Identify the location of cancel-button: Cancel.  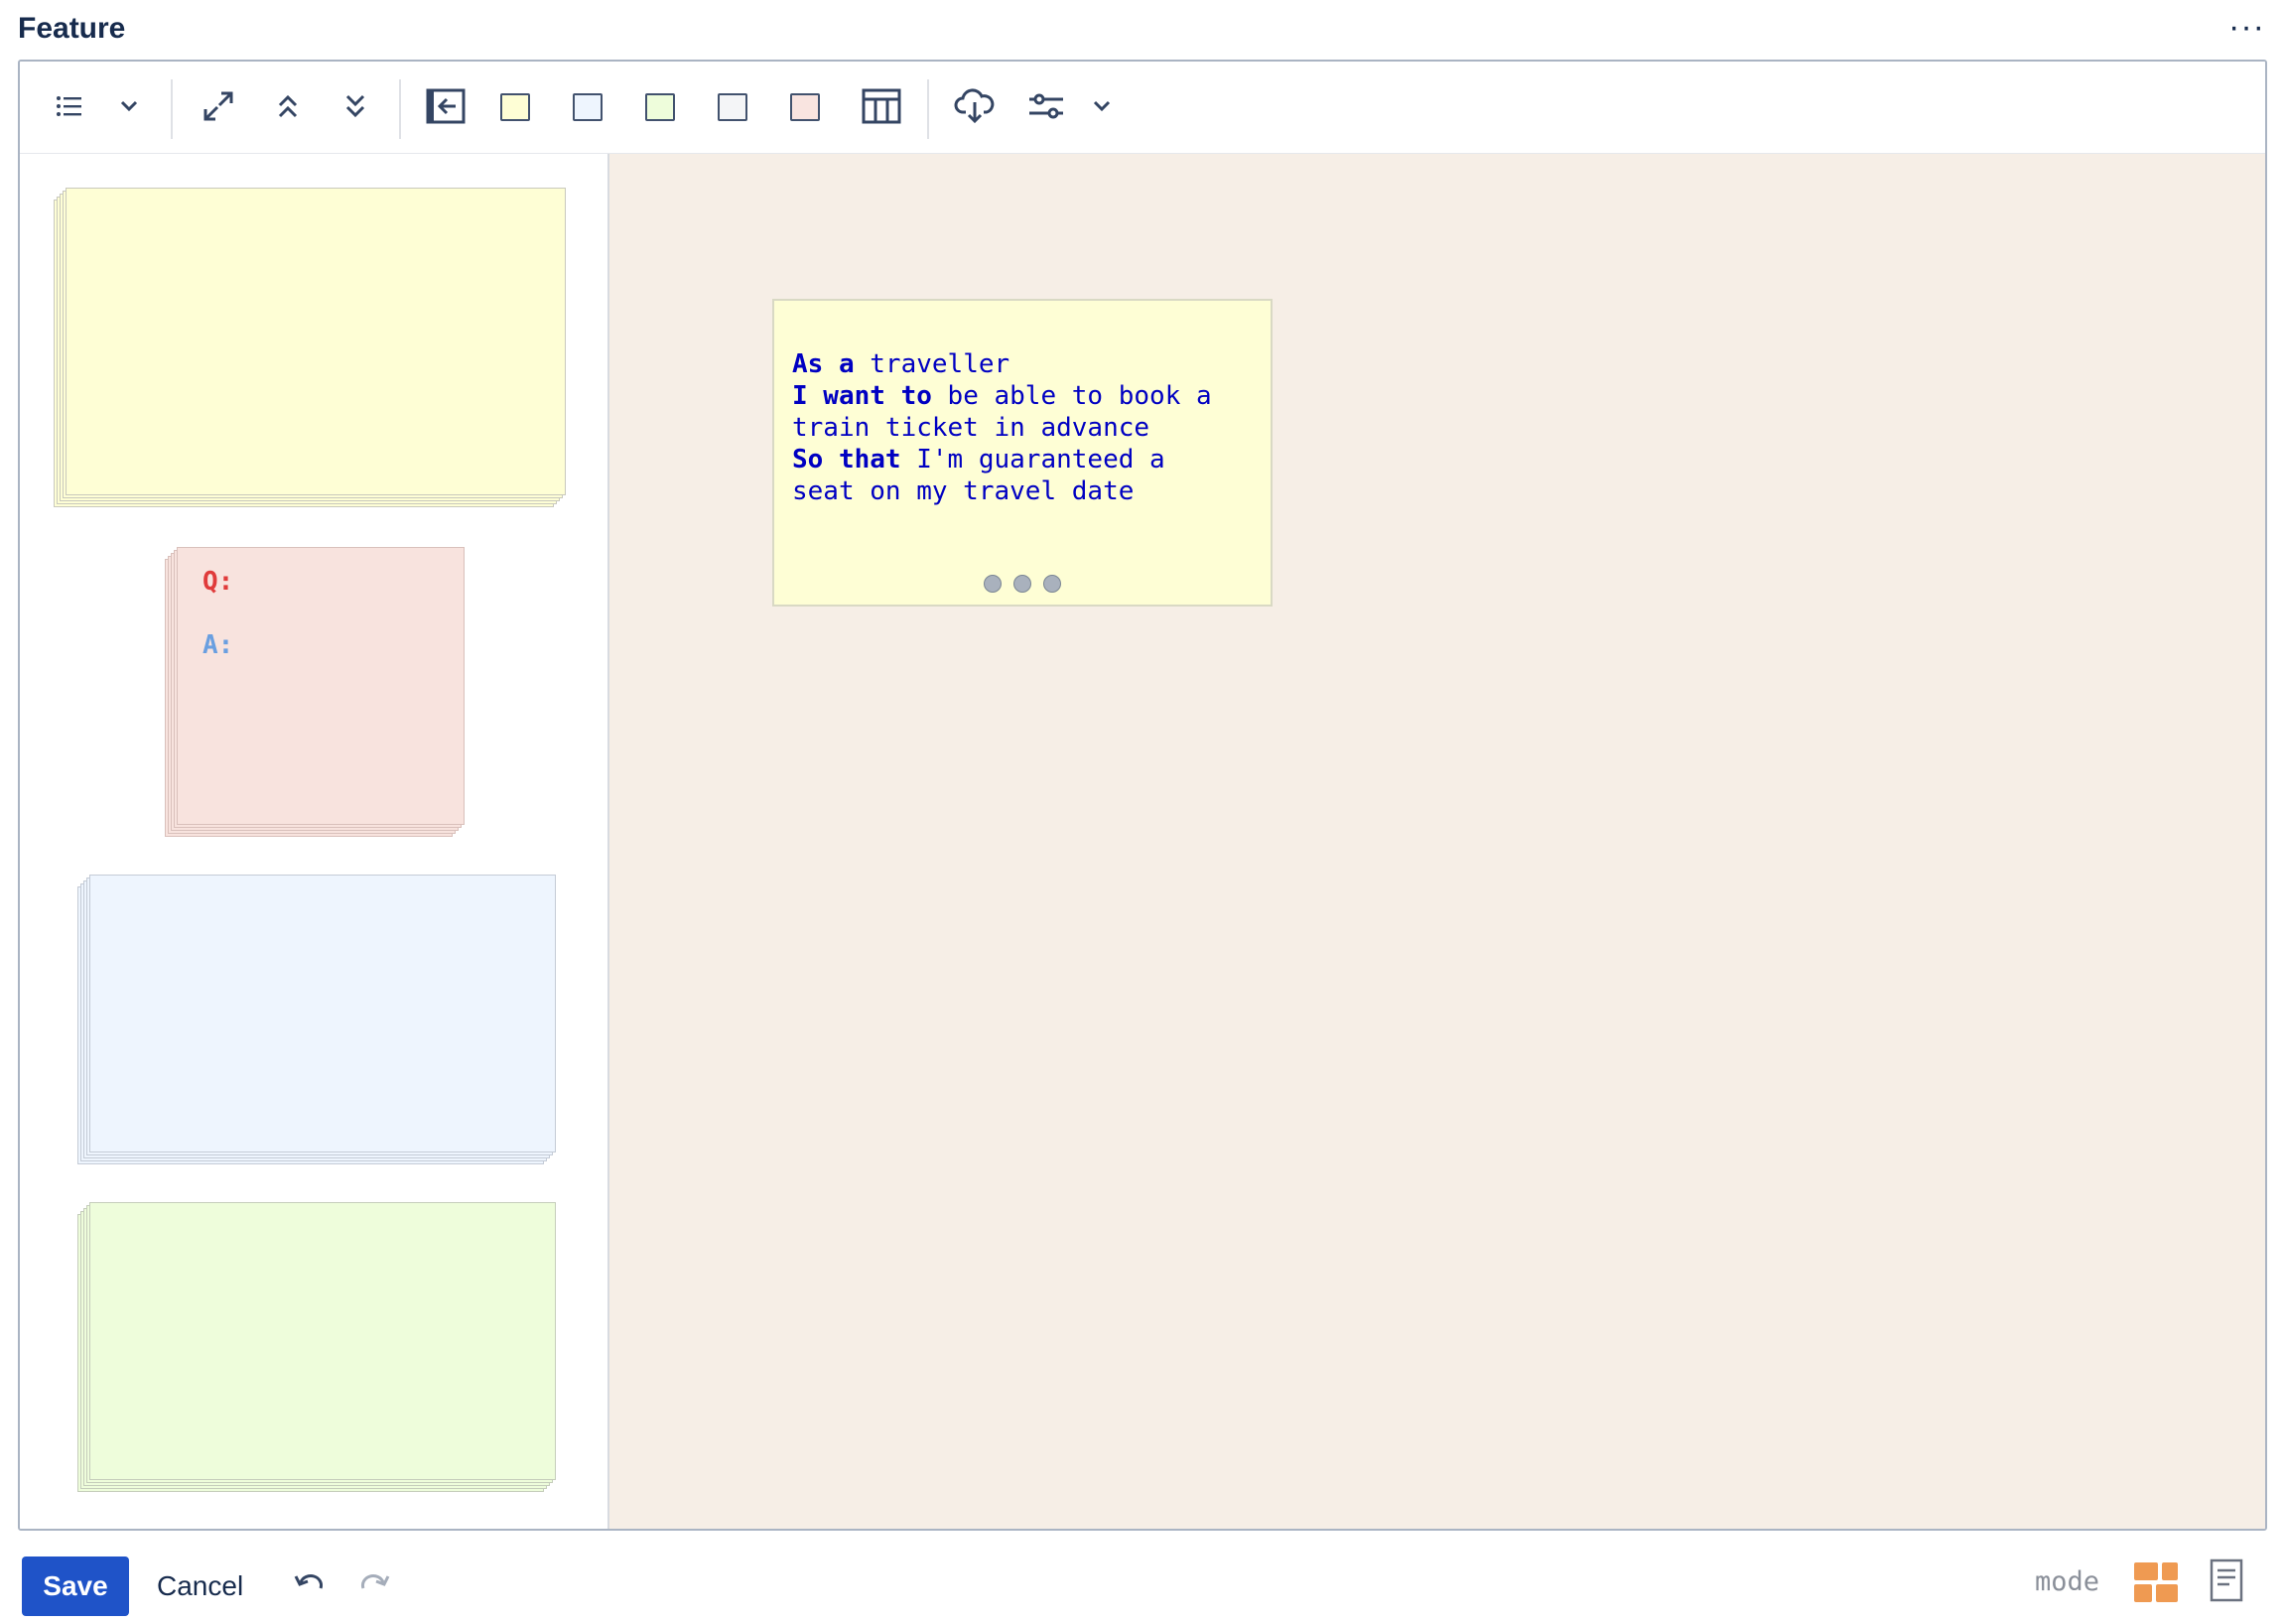
(200, 1586).